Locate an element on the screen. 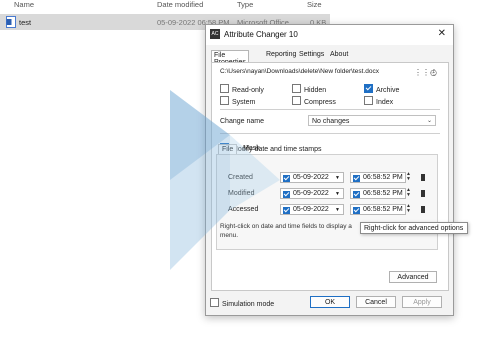 The height and width of the screenshot is (347, 500). accessed-date-field: 05-09-2022 ▼ is located at coordinates (312, 209).